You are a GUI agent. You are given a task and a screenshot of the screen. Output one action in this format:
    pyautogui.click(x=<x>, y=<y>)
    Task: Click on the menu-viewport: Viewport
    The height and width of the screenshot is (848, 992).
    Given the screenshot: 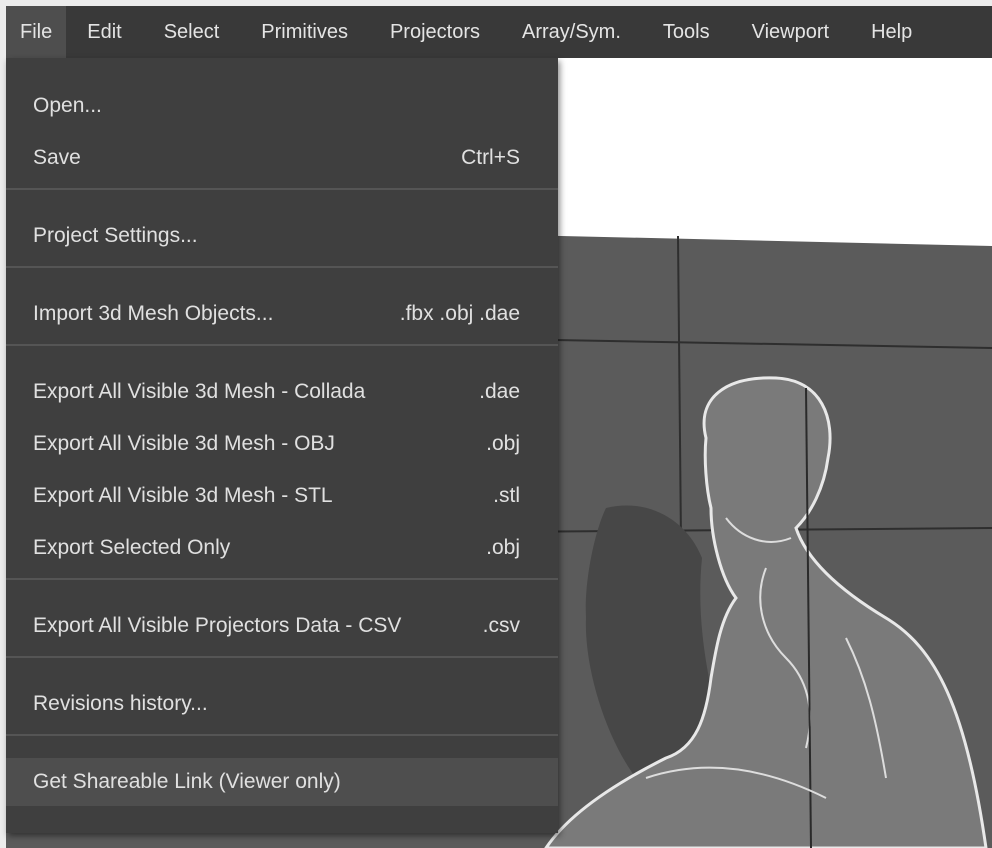 What is the action you would take?
    pyautogui.click(x=790, y=32)
    